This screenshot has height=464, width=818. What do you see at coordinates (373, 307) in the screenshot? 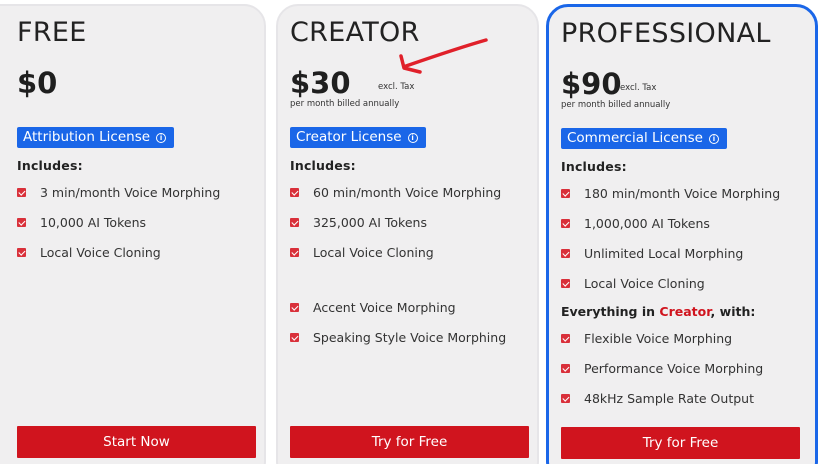
I see `feature-item: Accent Voice Morphing` at bounding box center [373, 307].